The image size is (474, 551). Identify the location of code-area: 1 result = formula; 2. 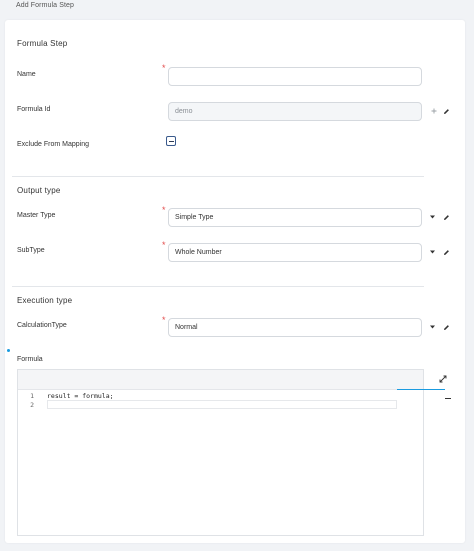
(208, 401).